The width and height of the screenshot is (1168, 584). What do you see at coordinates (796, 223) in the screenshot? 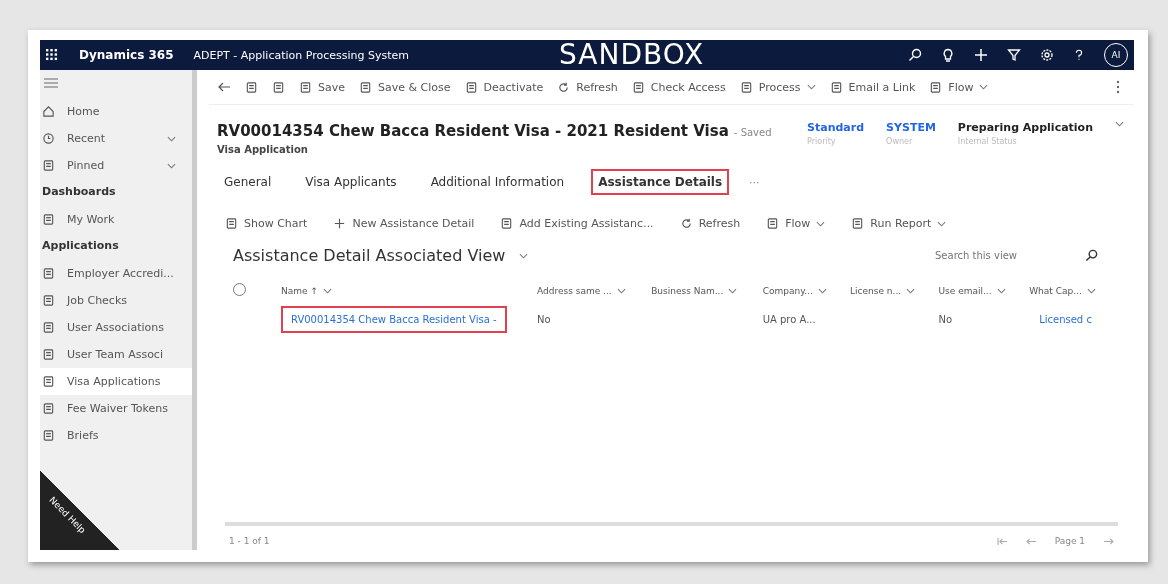
I see `grid-command-button: Flow` at bounding box center [796, 223].